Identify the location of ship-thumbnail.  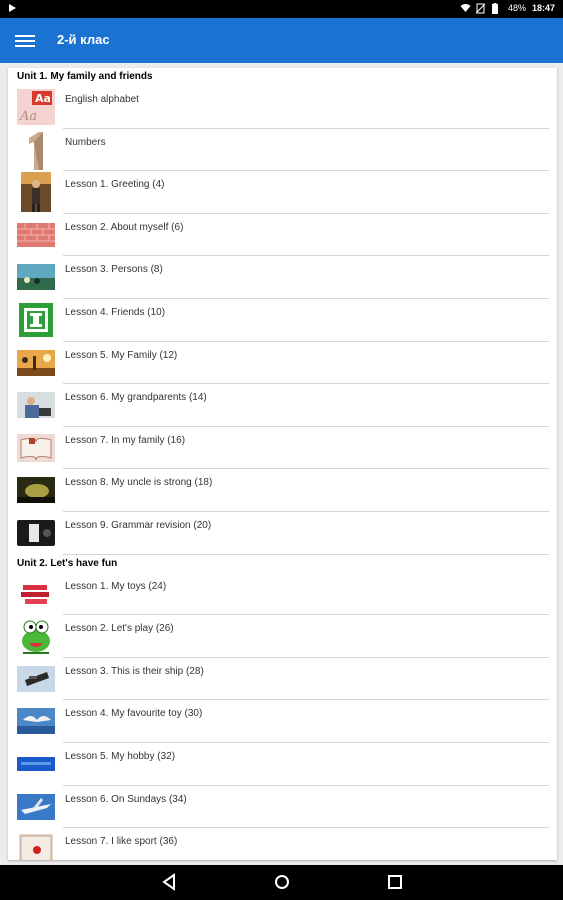
(36, 679).